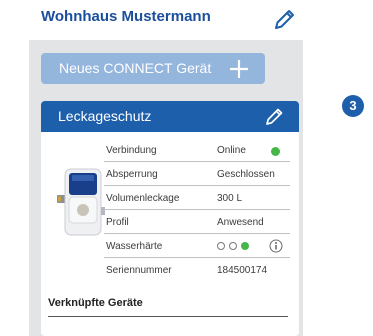 The width and height of the screenshot is (373, 336). I want to click on new-connect-device-button: Neues CONNECT Gerät, so click(153, 68).